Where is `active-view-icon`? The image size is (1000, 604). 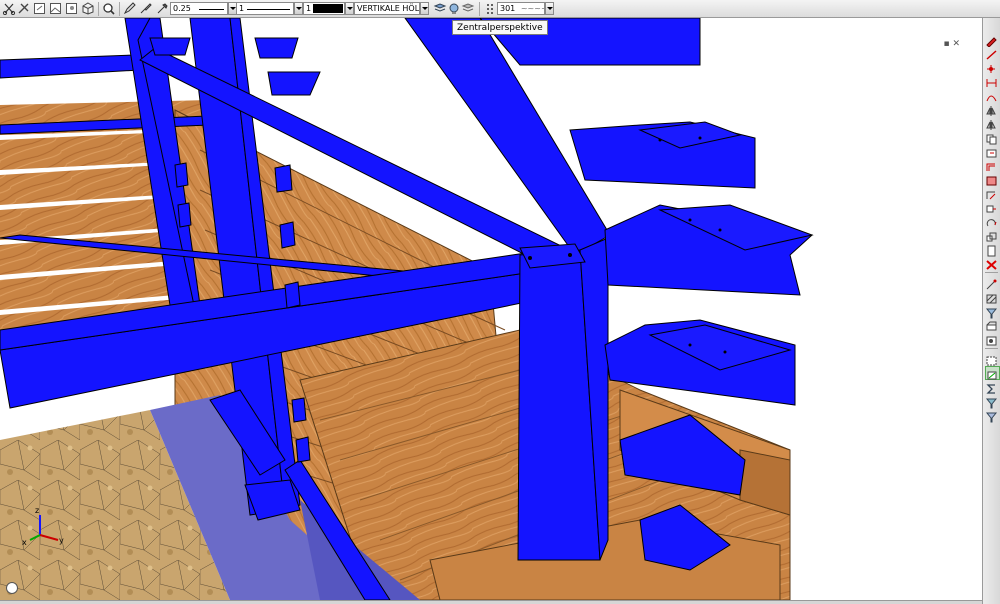 active-view-icon is located at coordinates (992, 373).